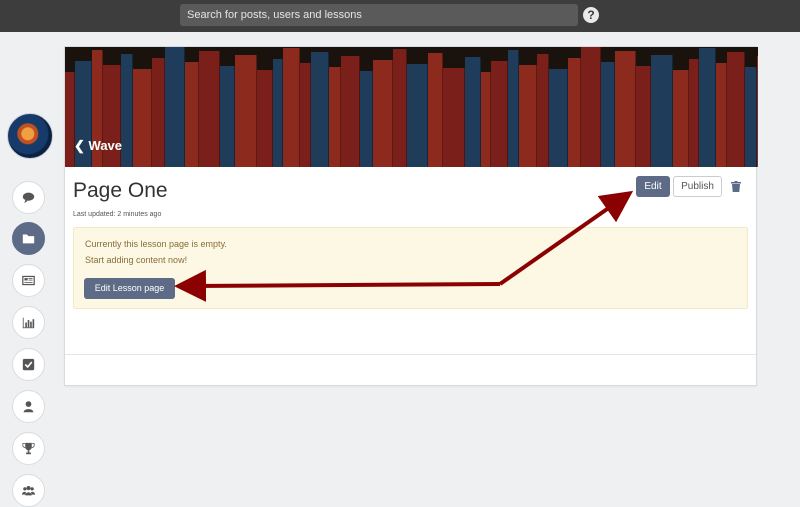 The width and height of the screenshot is (800, 507). I want to click on sidebar-item-chat, so click(28, 197).